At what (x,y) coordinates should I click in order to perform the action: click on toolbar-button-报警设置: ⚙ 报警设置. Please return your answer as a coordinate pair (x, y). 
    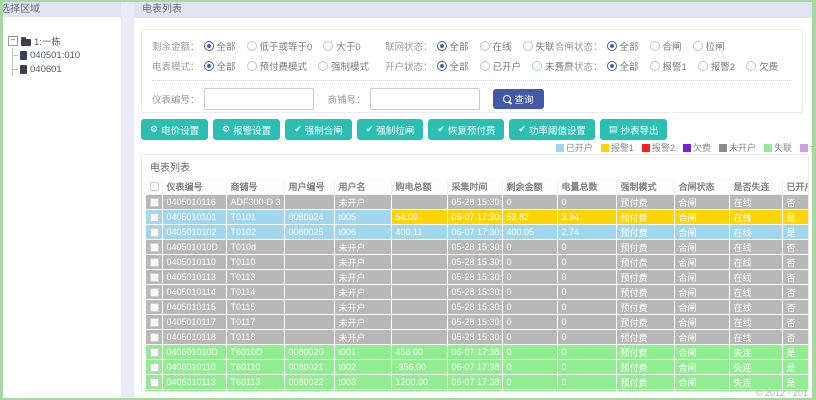
    Looking at the image, I should click on (247, 129).